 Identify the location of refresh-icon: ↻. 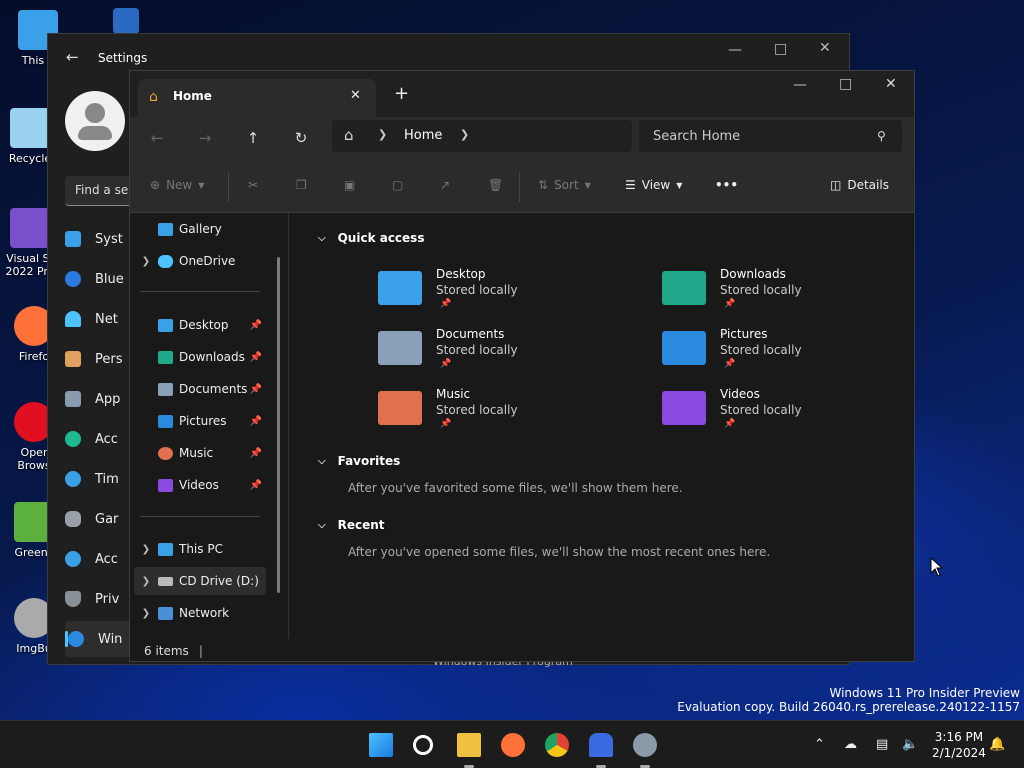
(301, 138).